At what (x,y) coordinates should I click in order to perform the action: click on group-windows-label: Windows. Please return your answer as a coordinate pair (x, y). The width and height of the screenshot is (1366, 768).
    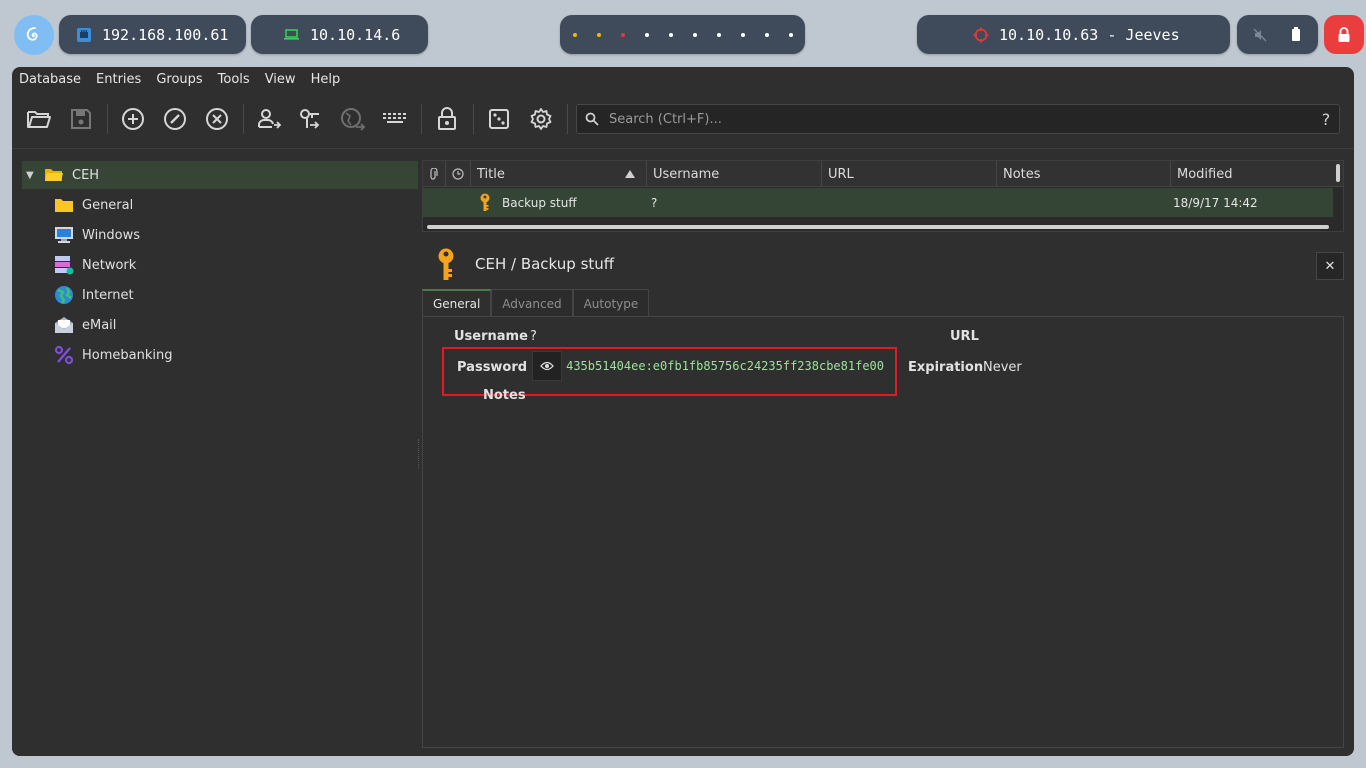
    Looking at the image, I should click on (111, 235).